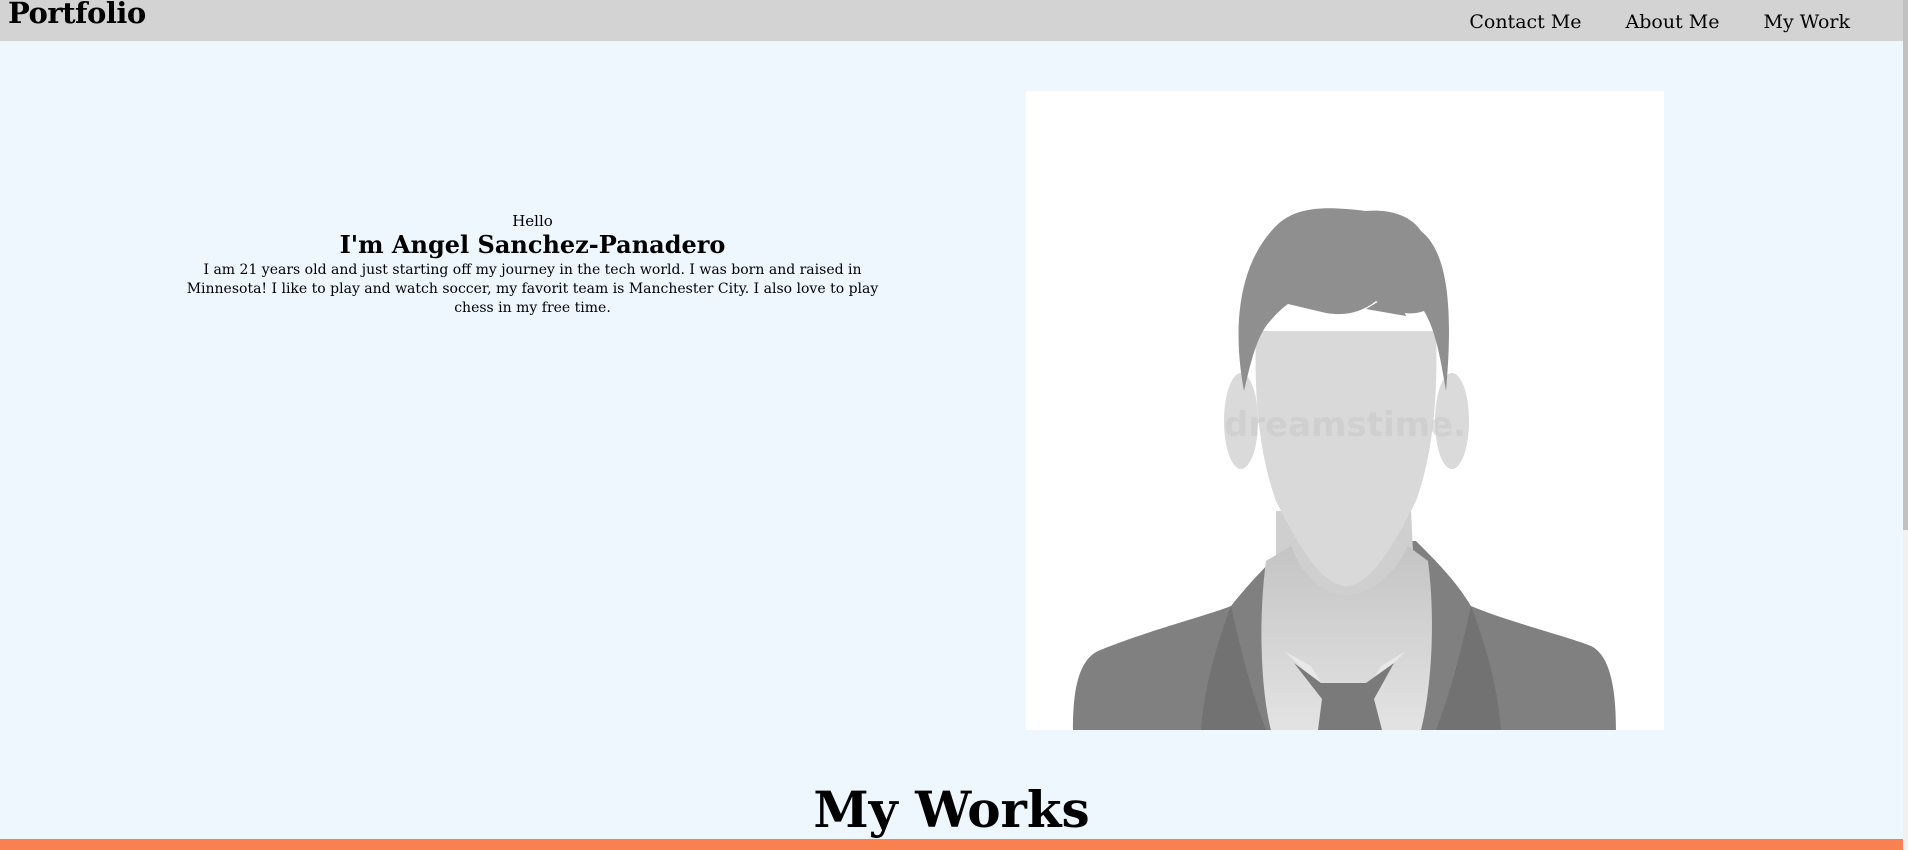 The image size is (1908, 850). What do you see at coordinates (1905, 265) in the screenshot?
I see `scrollbar-thumb` at bounding box center [1905, 265].